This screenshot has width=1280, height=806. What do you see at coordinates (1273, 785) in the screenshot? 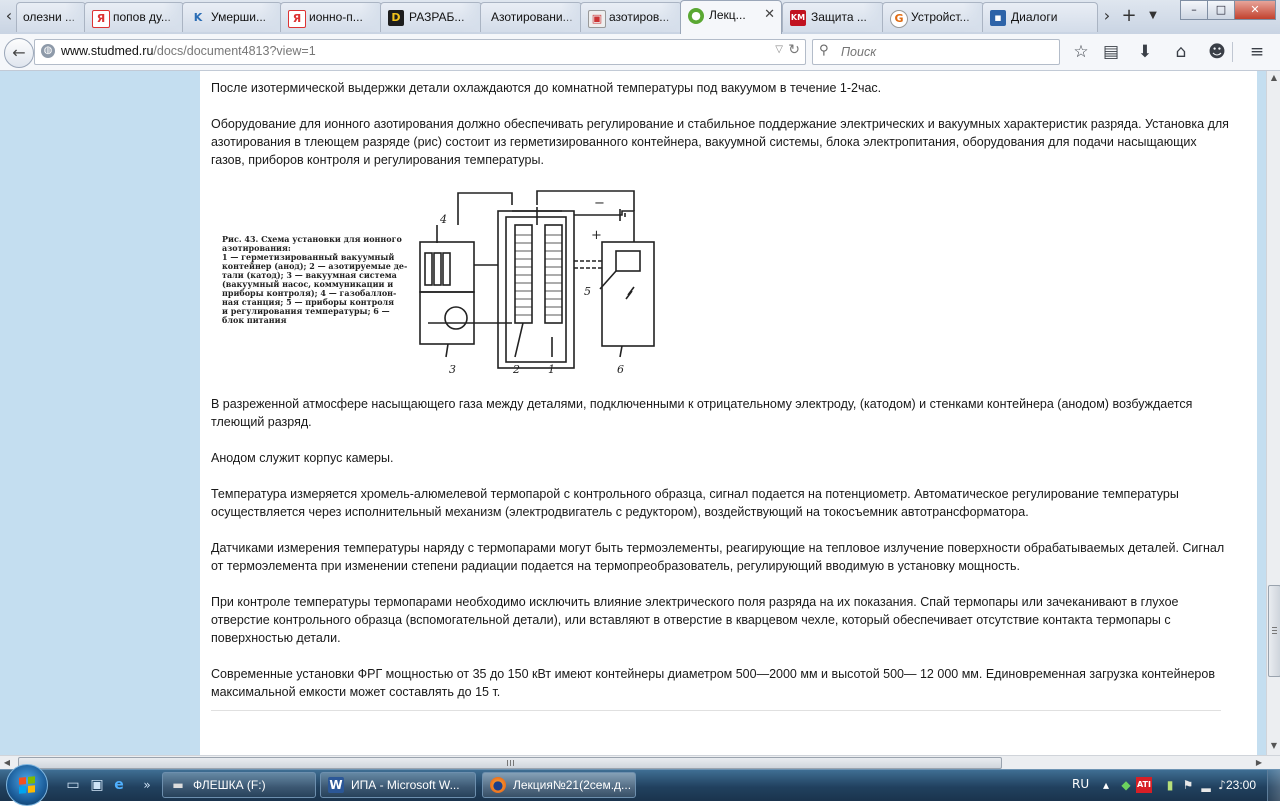
I see `show-desktop-button` at bounding box center [1273, 785].